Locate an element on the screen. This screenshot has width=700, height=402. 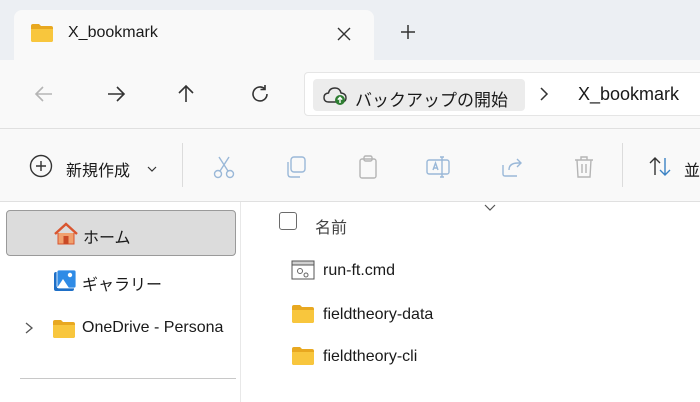
select-all-checkbox is located at coordinates (288, 221).